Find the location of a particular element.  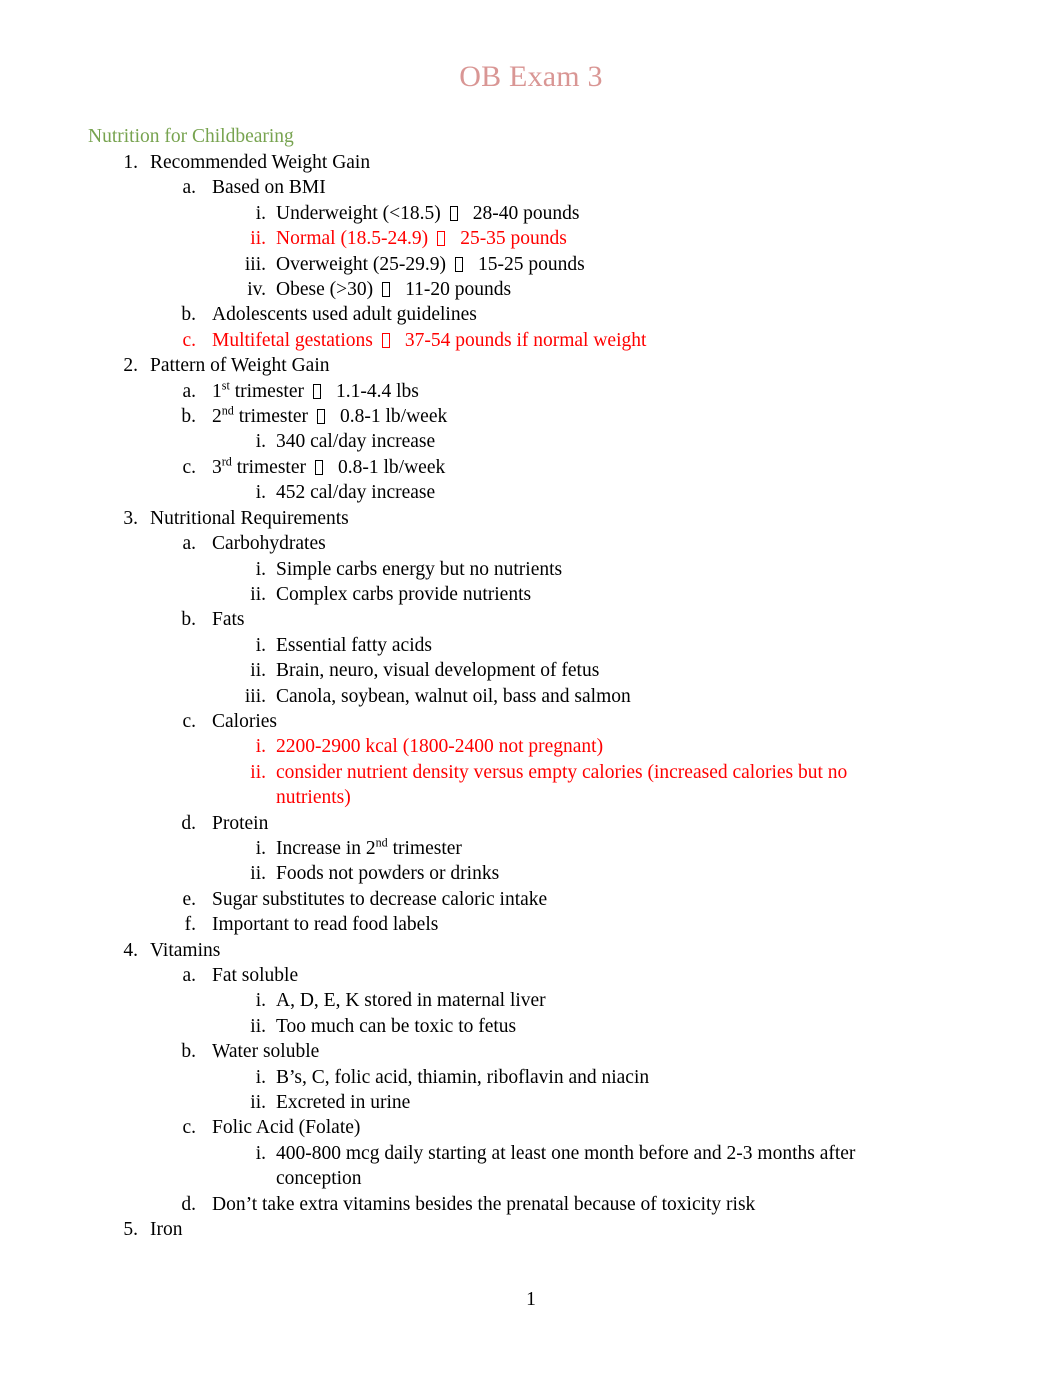

outline-item-text: Foods not powders or drinks is located at coordinates (388, 874).